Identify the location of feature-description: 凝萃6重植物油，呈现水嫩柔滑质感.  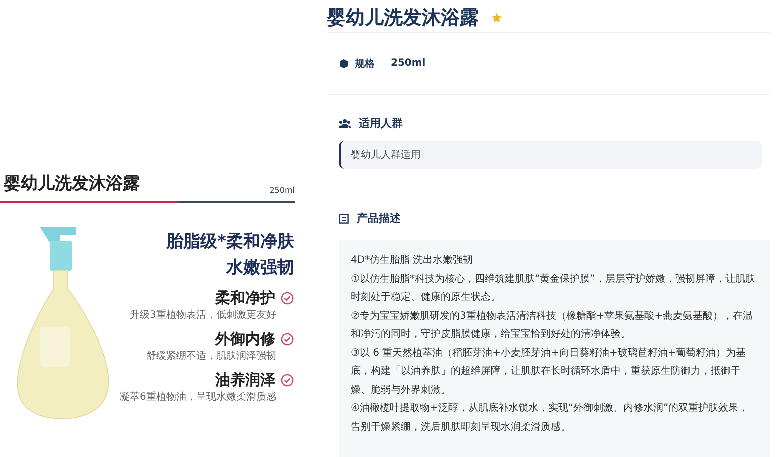
(198, 397).